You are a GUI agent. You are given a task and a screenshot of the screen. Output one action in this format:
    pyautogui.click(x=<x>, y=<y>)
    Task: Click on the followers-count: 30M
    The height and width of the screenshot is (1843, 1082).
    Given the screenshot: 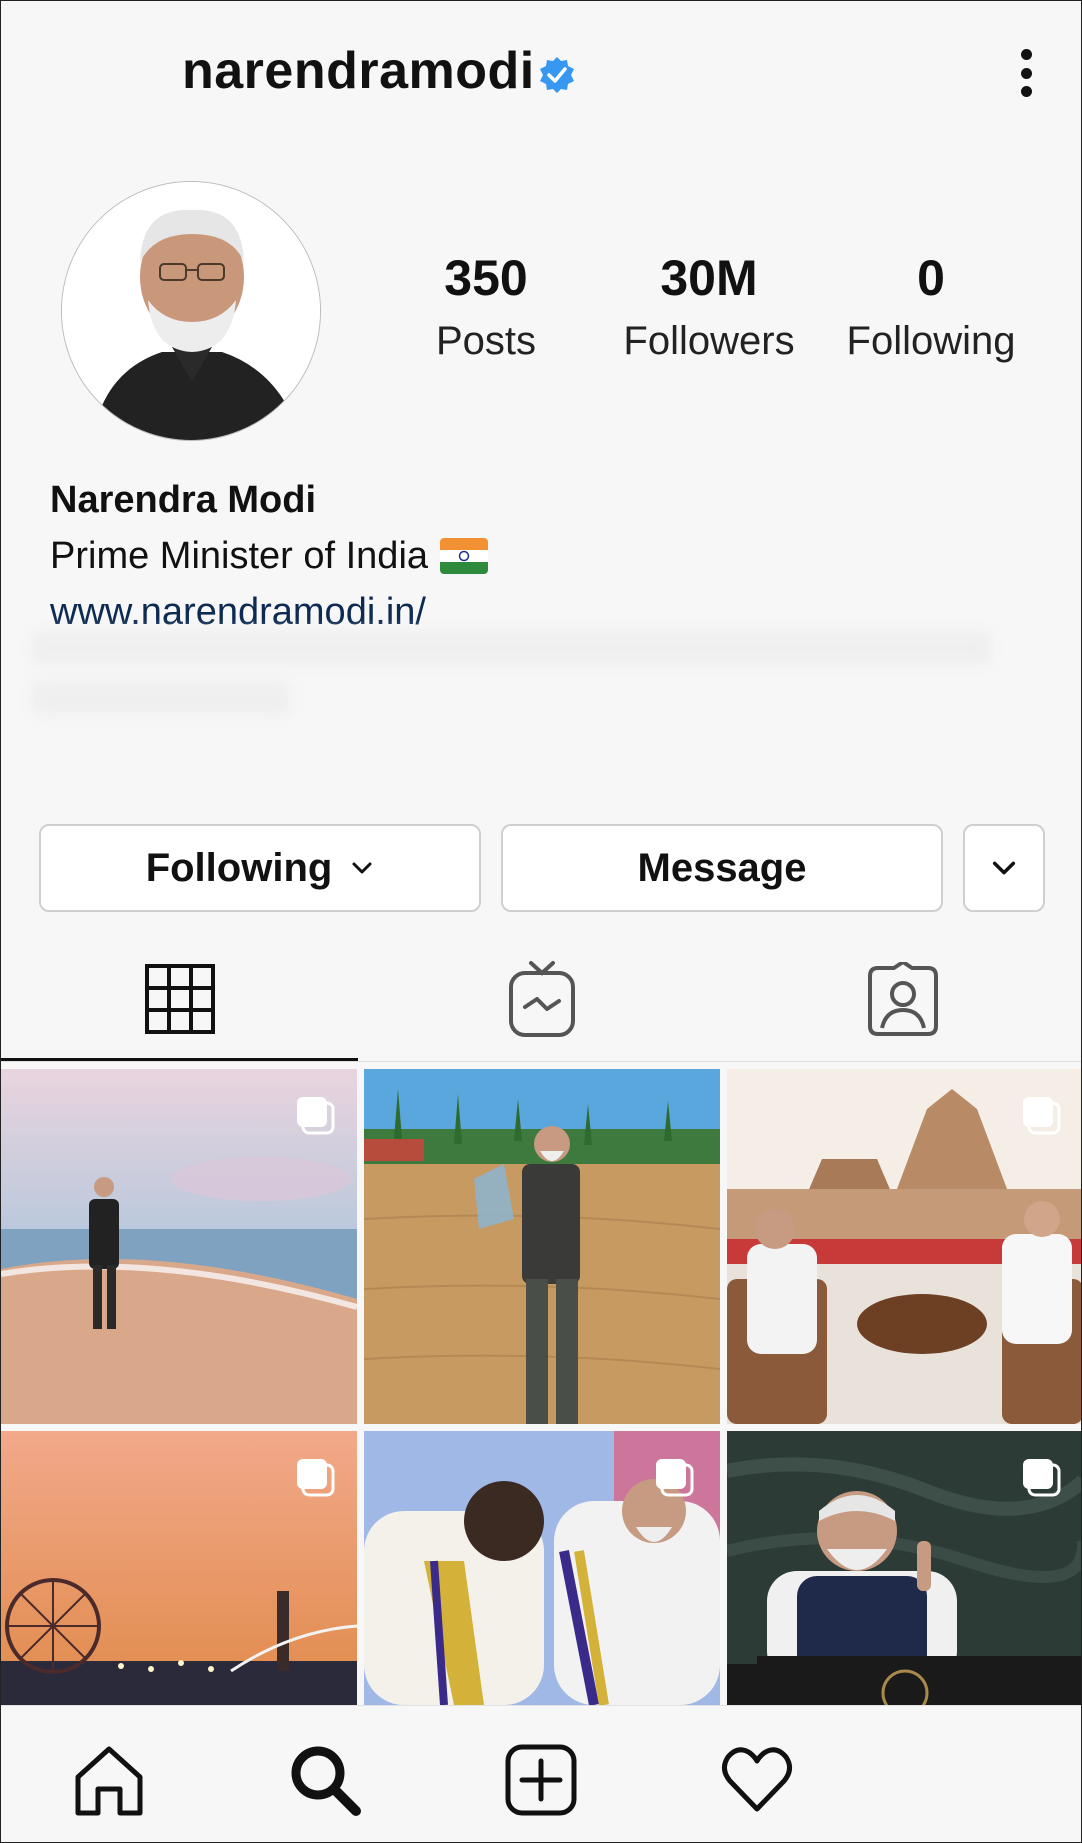 What is the action you would take?
    pyautogui.click(x=709, y=278)
    